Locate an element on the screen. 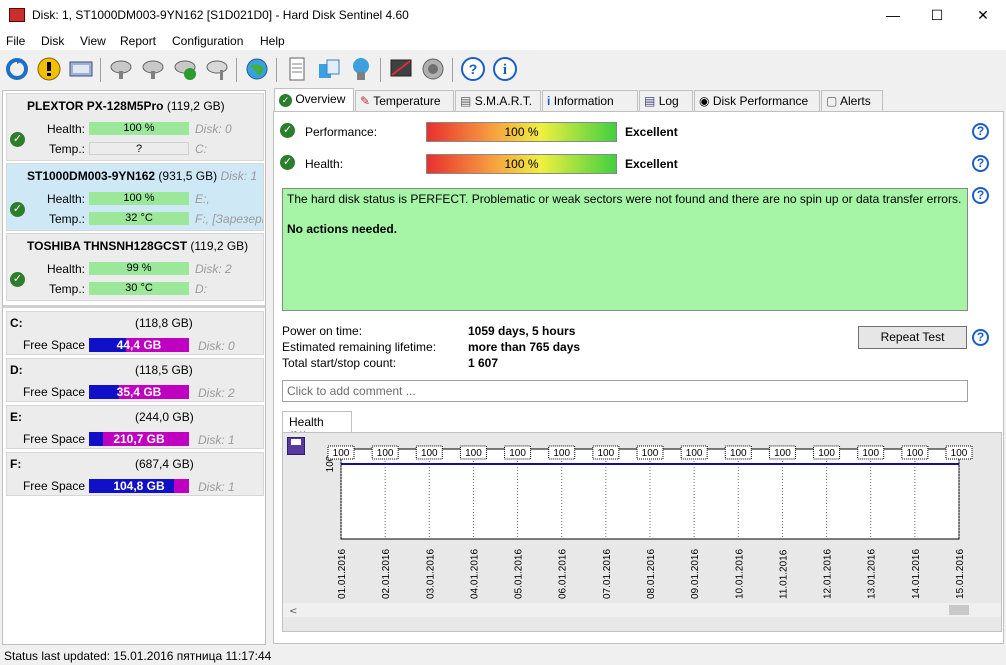 This screenshot has height=665, width=1006. menu-view: View is located at coordinates (93, 41).